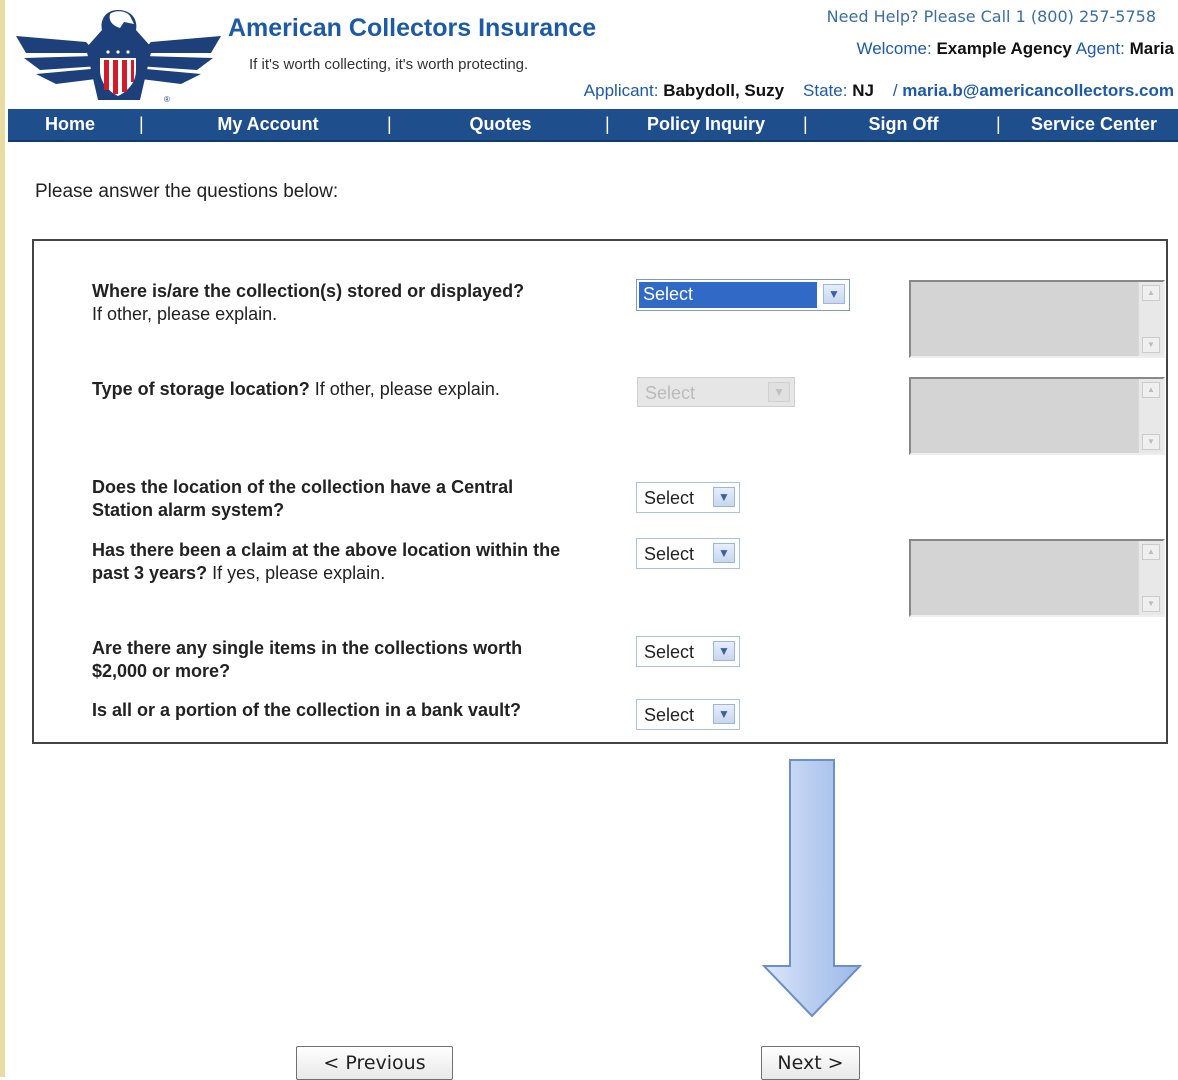  What do you see at coordinates (863, 90) in the screenshot?
I see `state-value: NJ` at bounding box center [863, 90].